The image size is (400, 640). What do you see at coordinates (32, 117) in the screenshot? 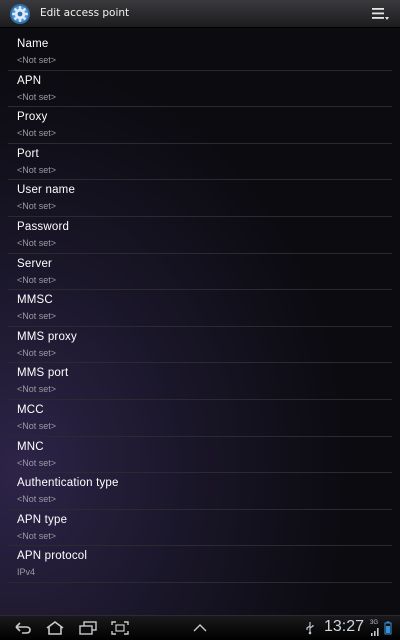
I see `field-label: Proxy` at bounding box center [32, 117].